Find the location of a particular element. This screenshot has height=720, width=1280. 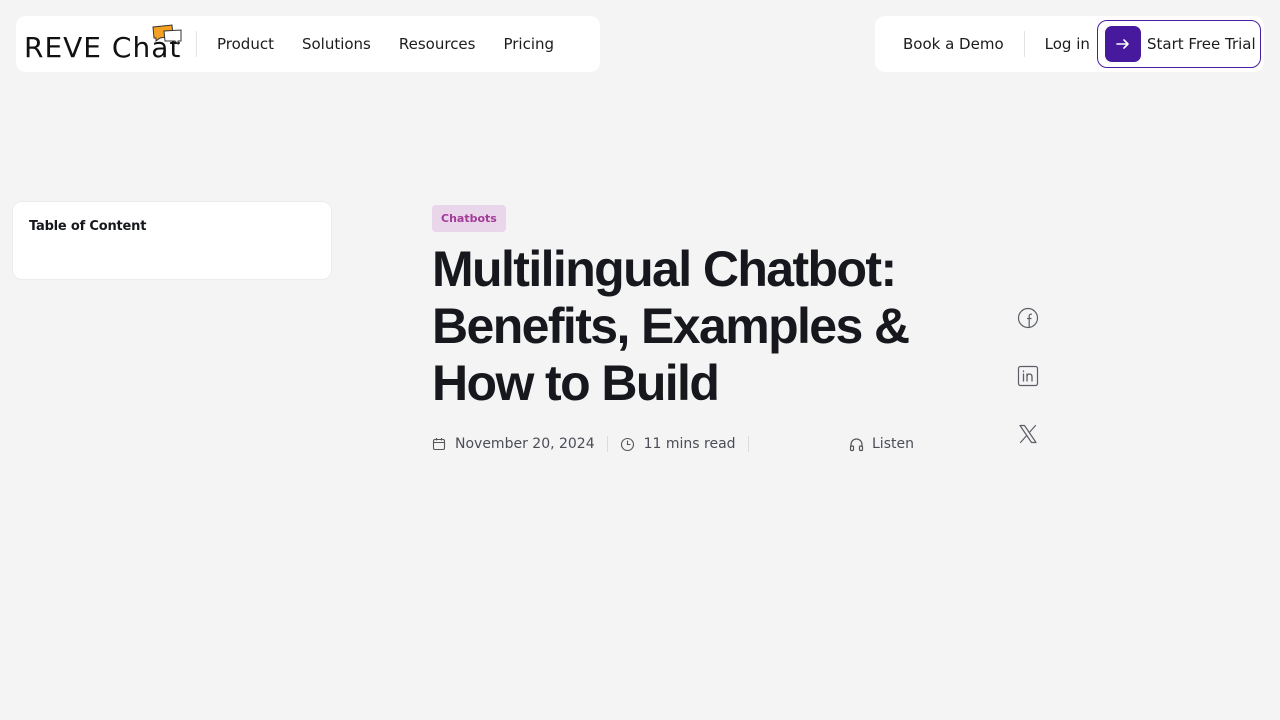

start-free-trial-button: Start Free Trial is located at coordinates (1179, 44).